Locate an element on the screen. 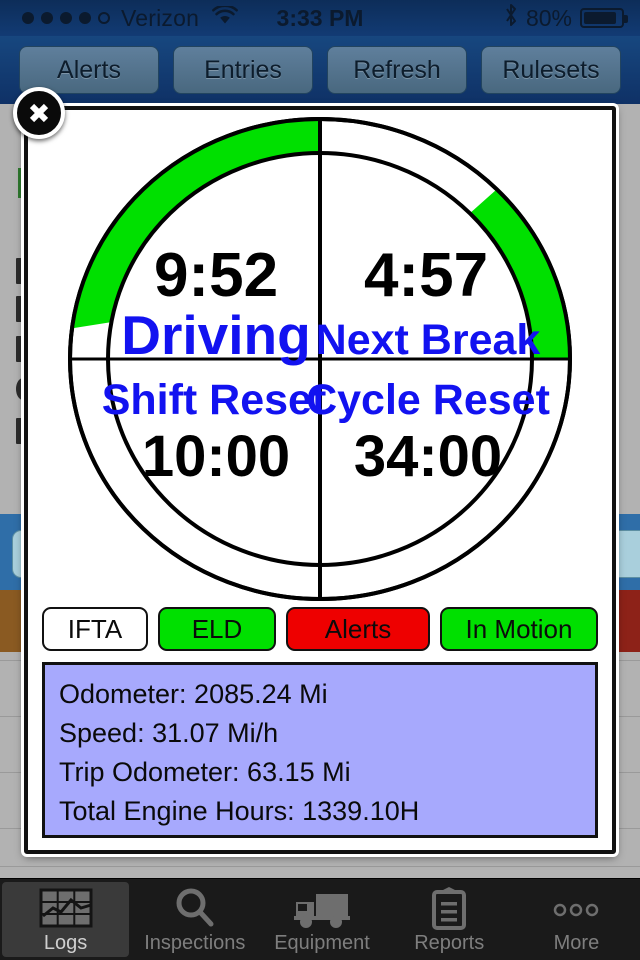 Image resolution: width=640 pixels, height=960 pixels. next-break-time: 4:57 is located at coordinates (426, 275).